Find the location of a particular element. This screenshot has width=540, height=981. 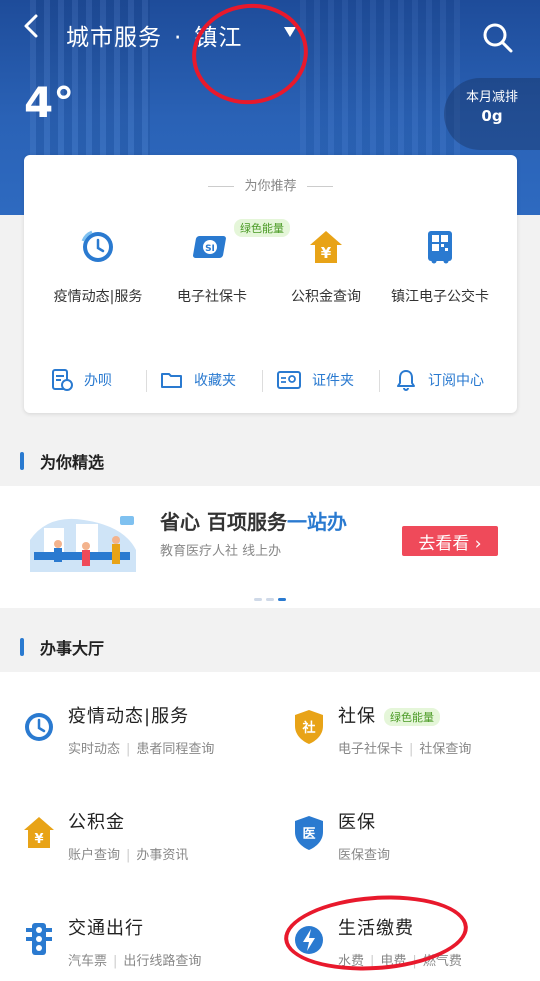

carbon-reduction-widget: 本月减排 0g is located at coordinates (492, 114).